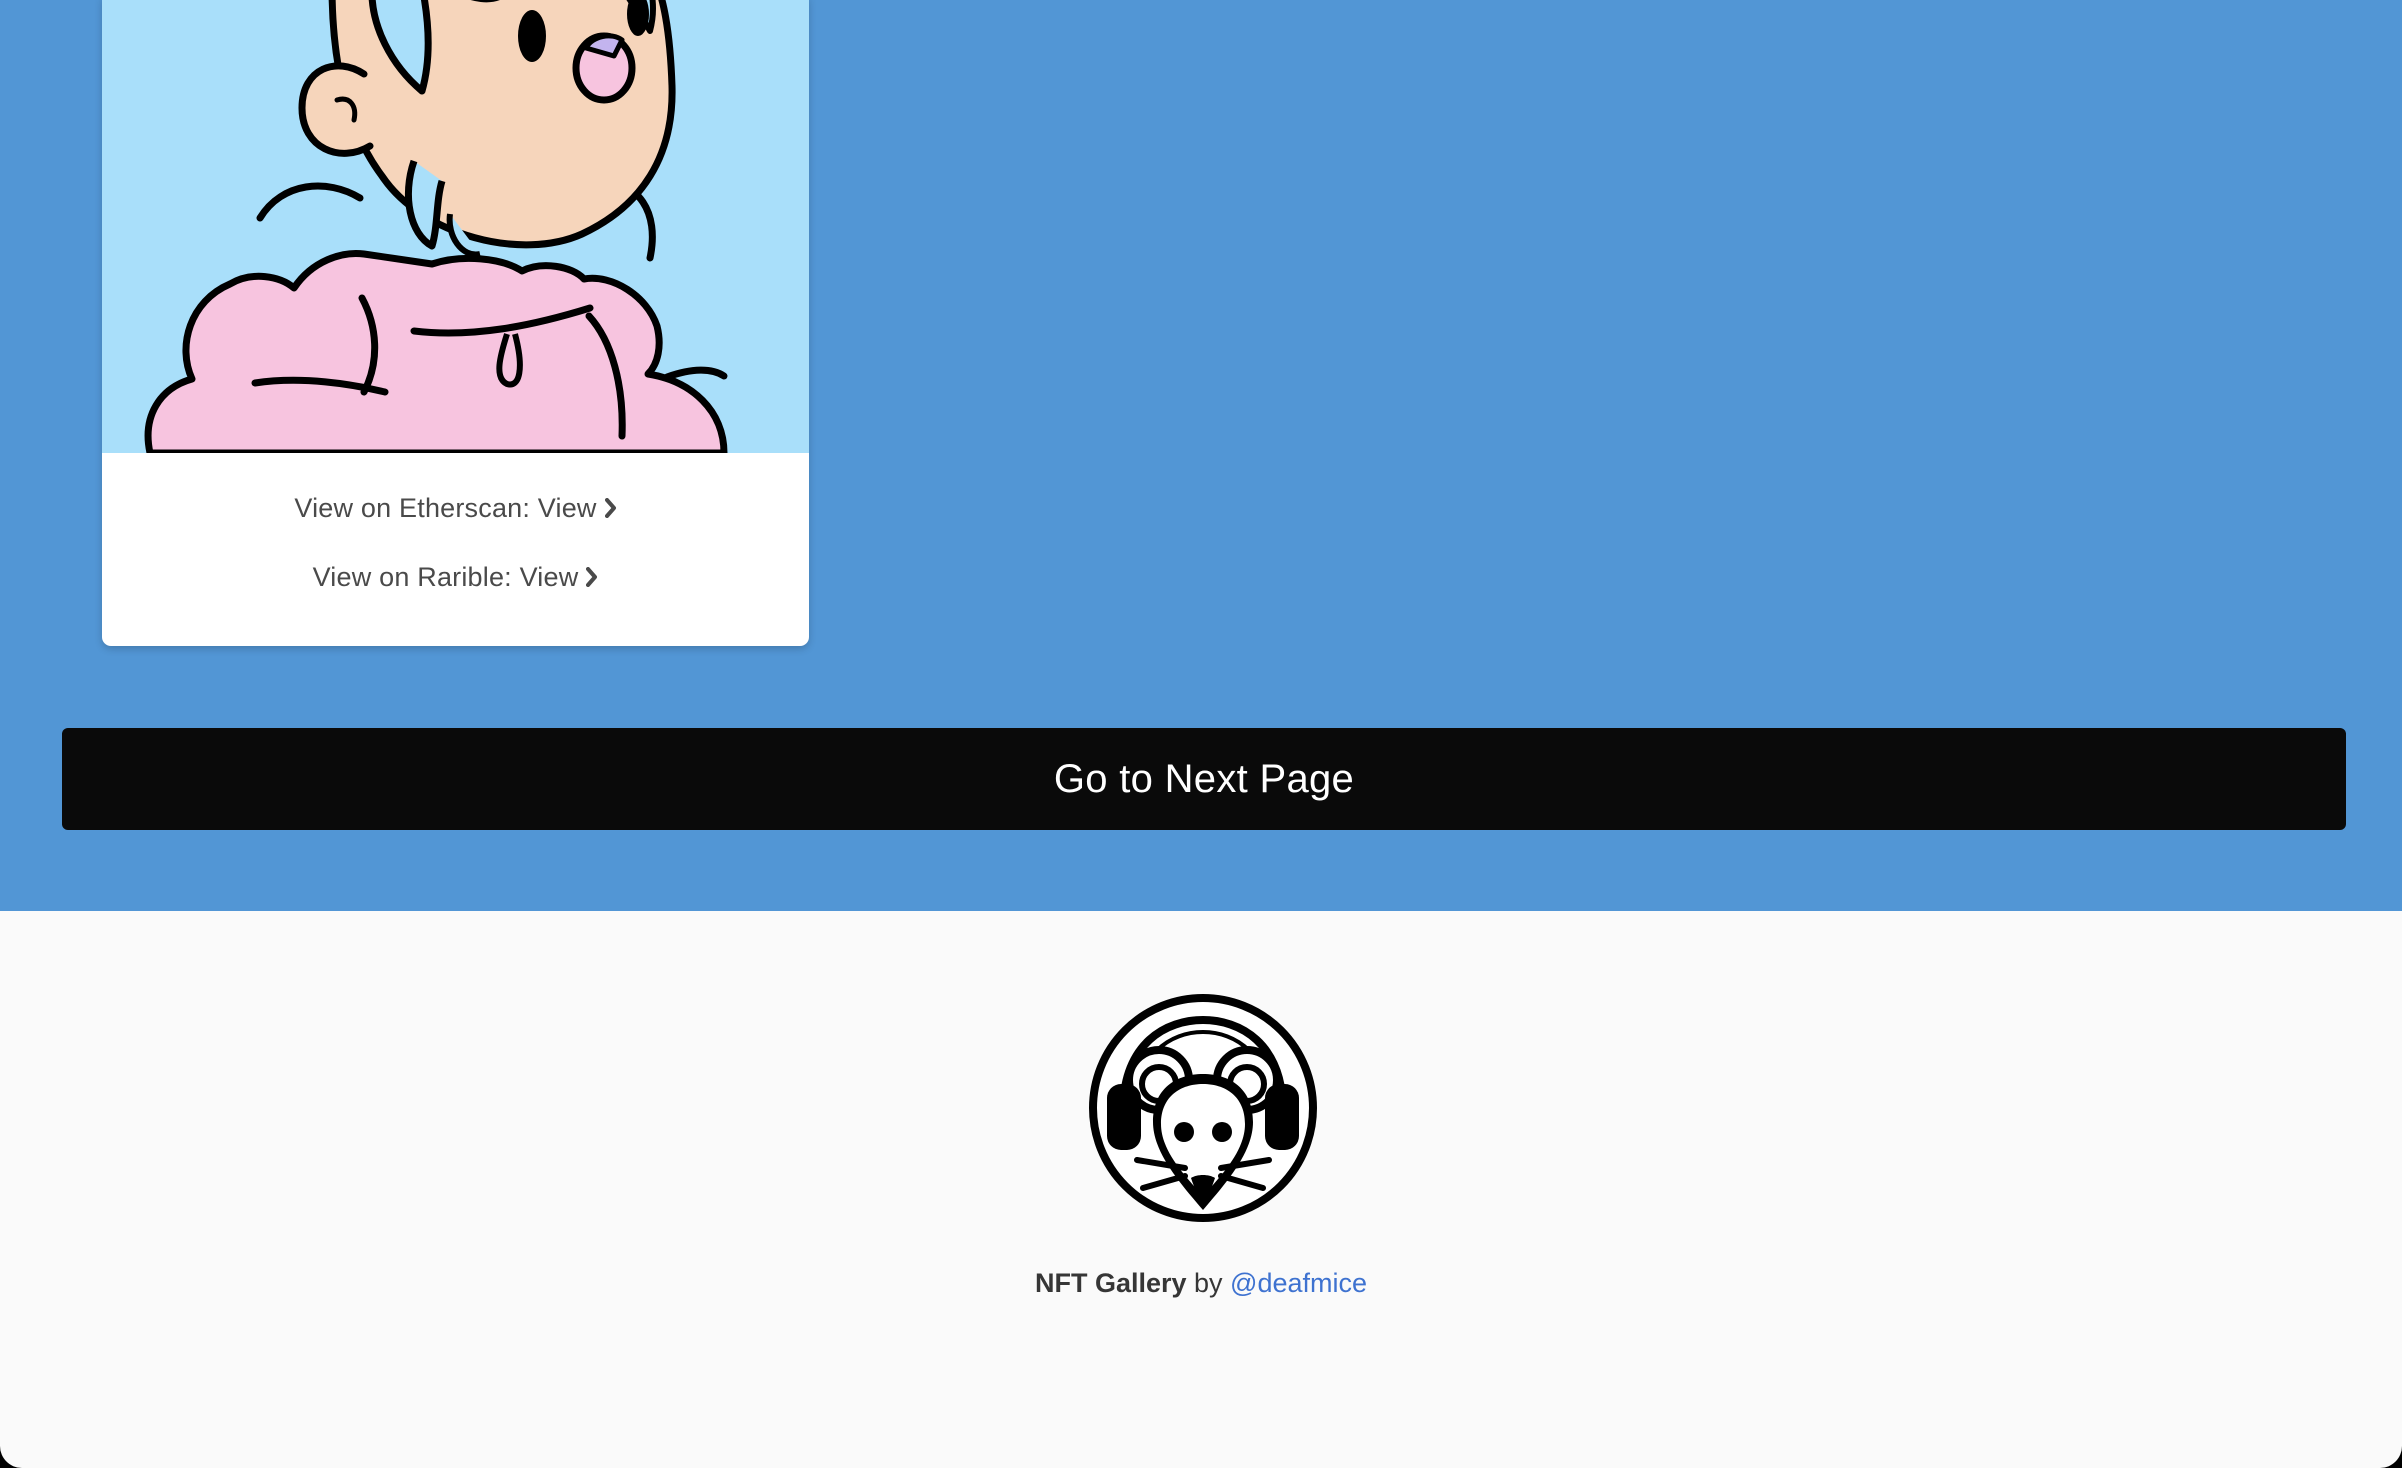 The height and width of the screenshot is (1468, 2402). What do you see at coordinates (1208, 1283) in the screenshot?
I see `footer-by-text: by` at bounding box center [1208, 1283].